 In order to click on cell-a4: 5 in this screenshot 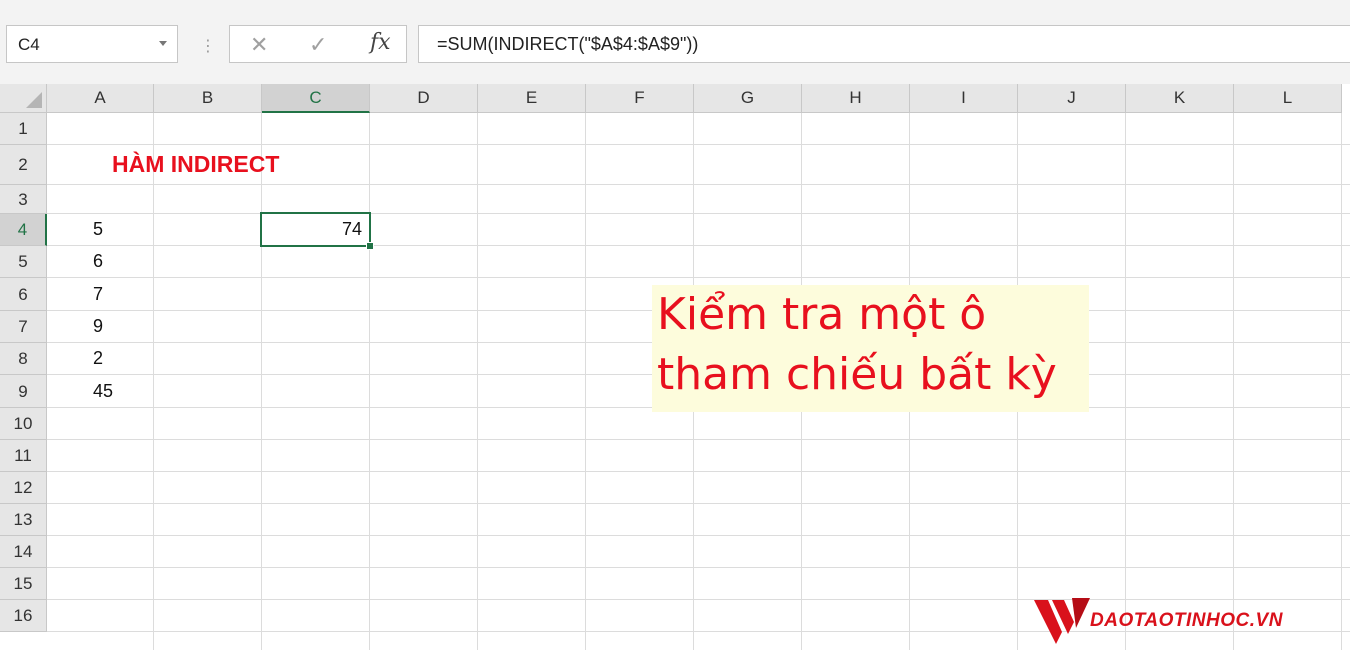, I will do `click(98, 229)`.